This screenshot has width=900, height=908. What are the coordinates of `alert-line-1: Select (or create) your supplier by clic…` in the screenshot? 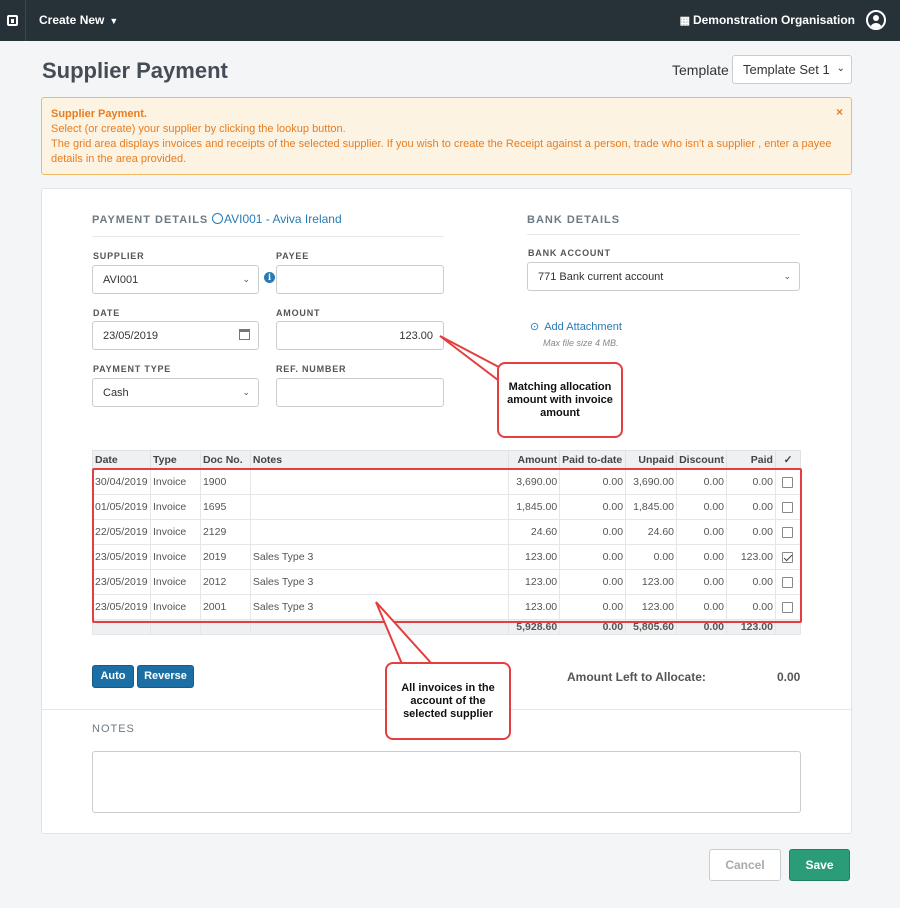 It's located at (198, 129).